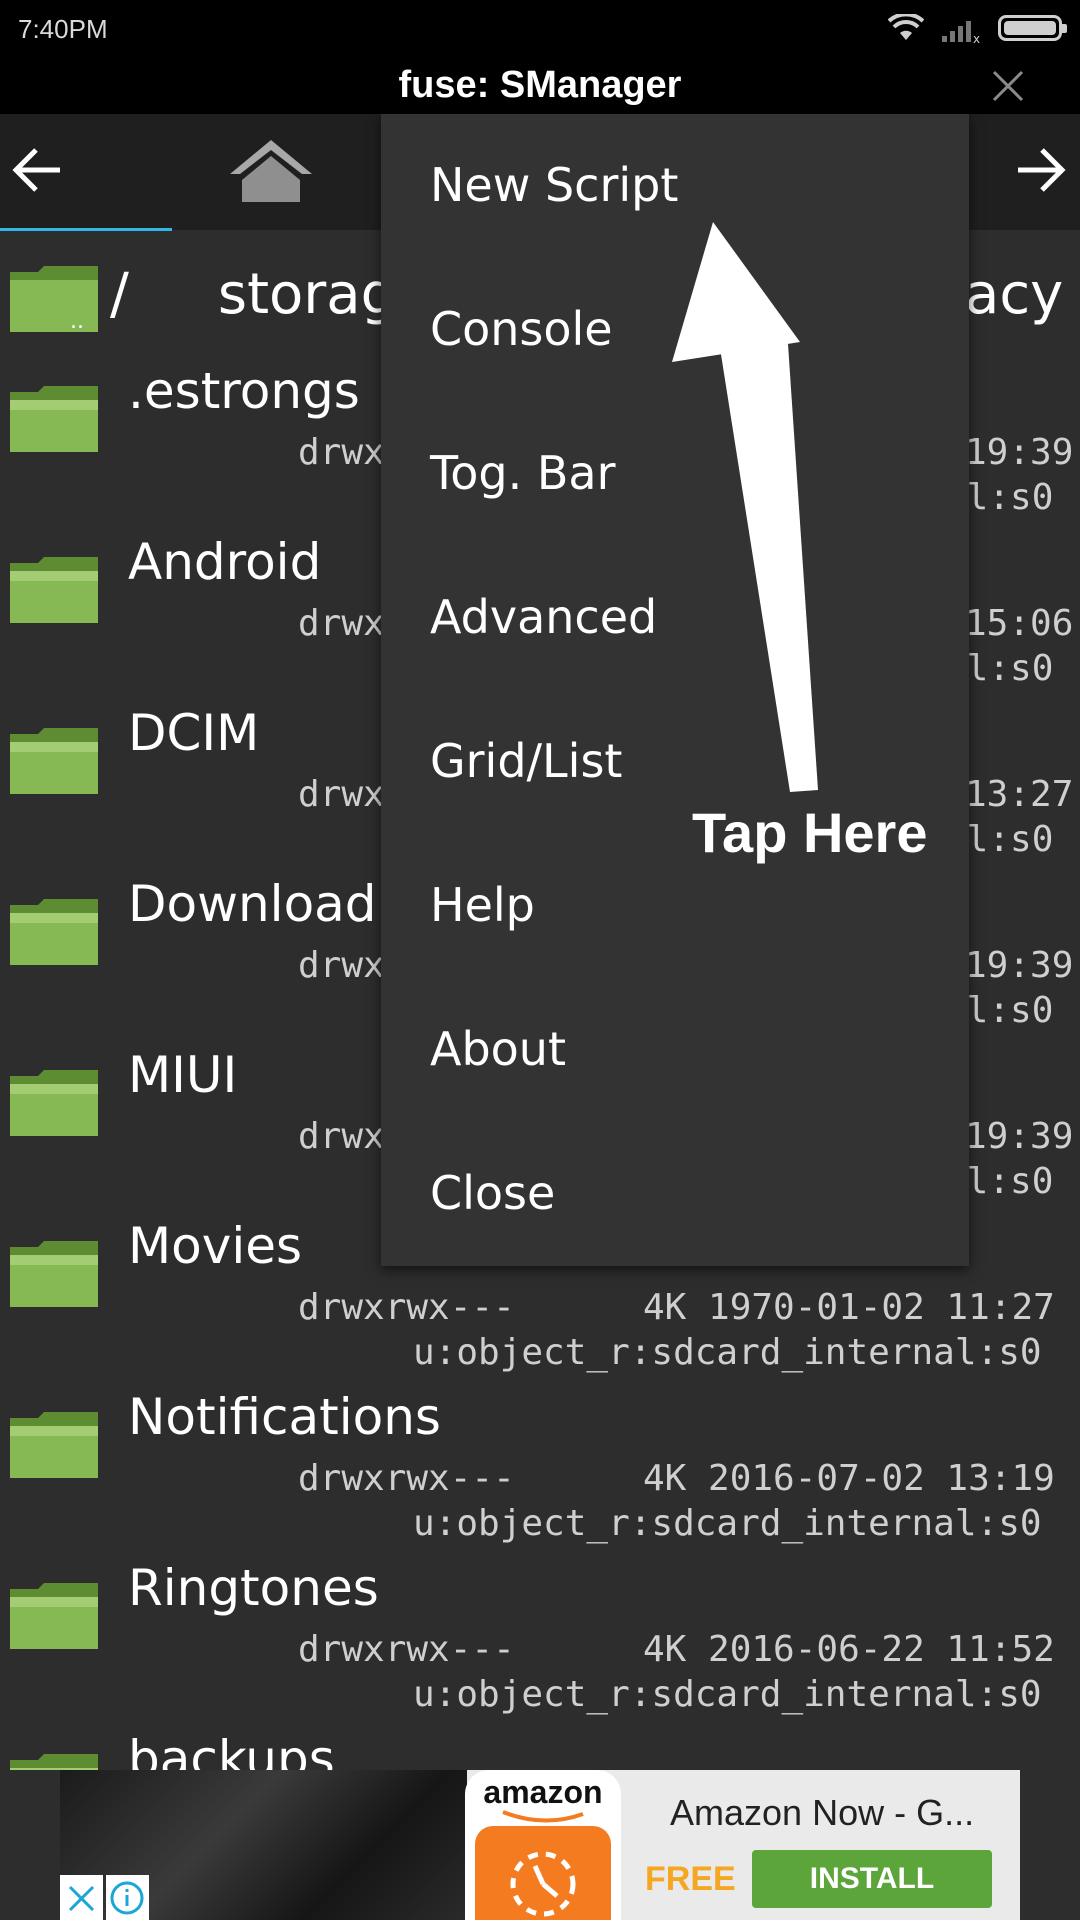 The width and height of the screenshot is (1080, 1920). I want to click on file-meta: 13:27, so click(1019, 794).